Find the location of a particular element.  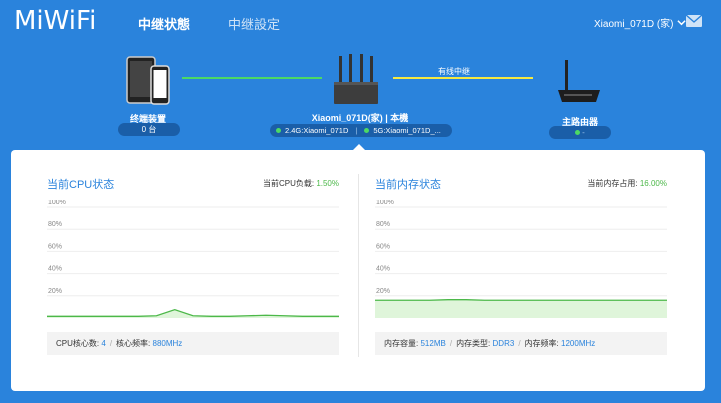

miwifi-logo: MiWiFi is located at coordinates (55, 21).